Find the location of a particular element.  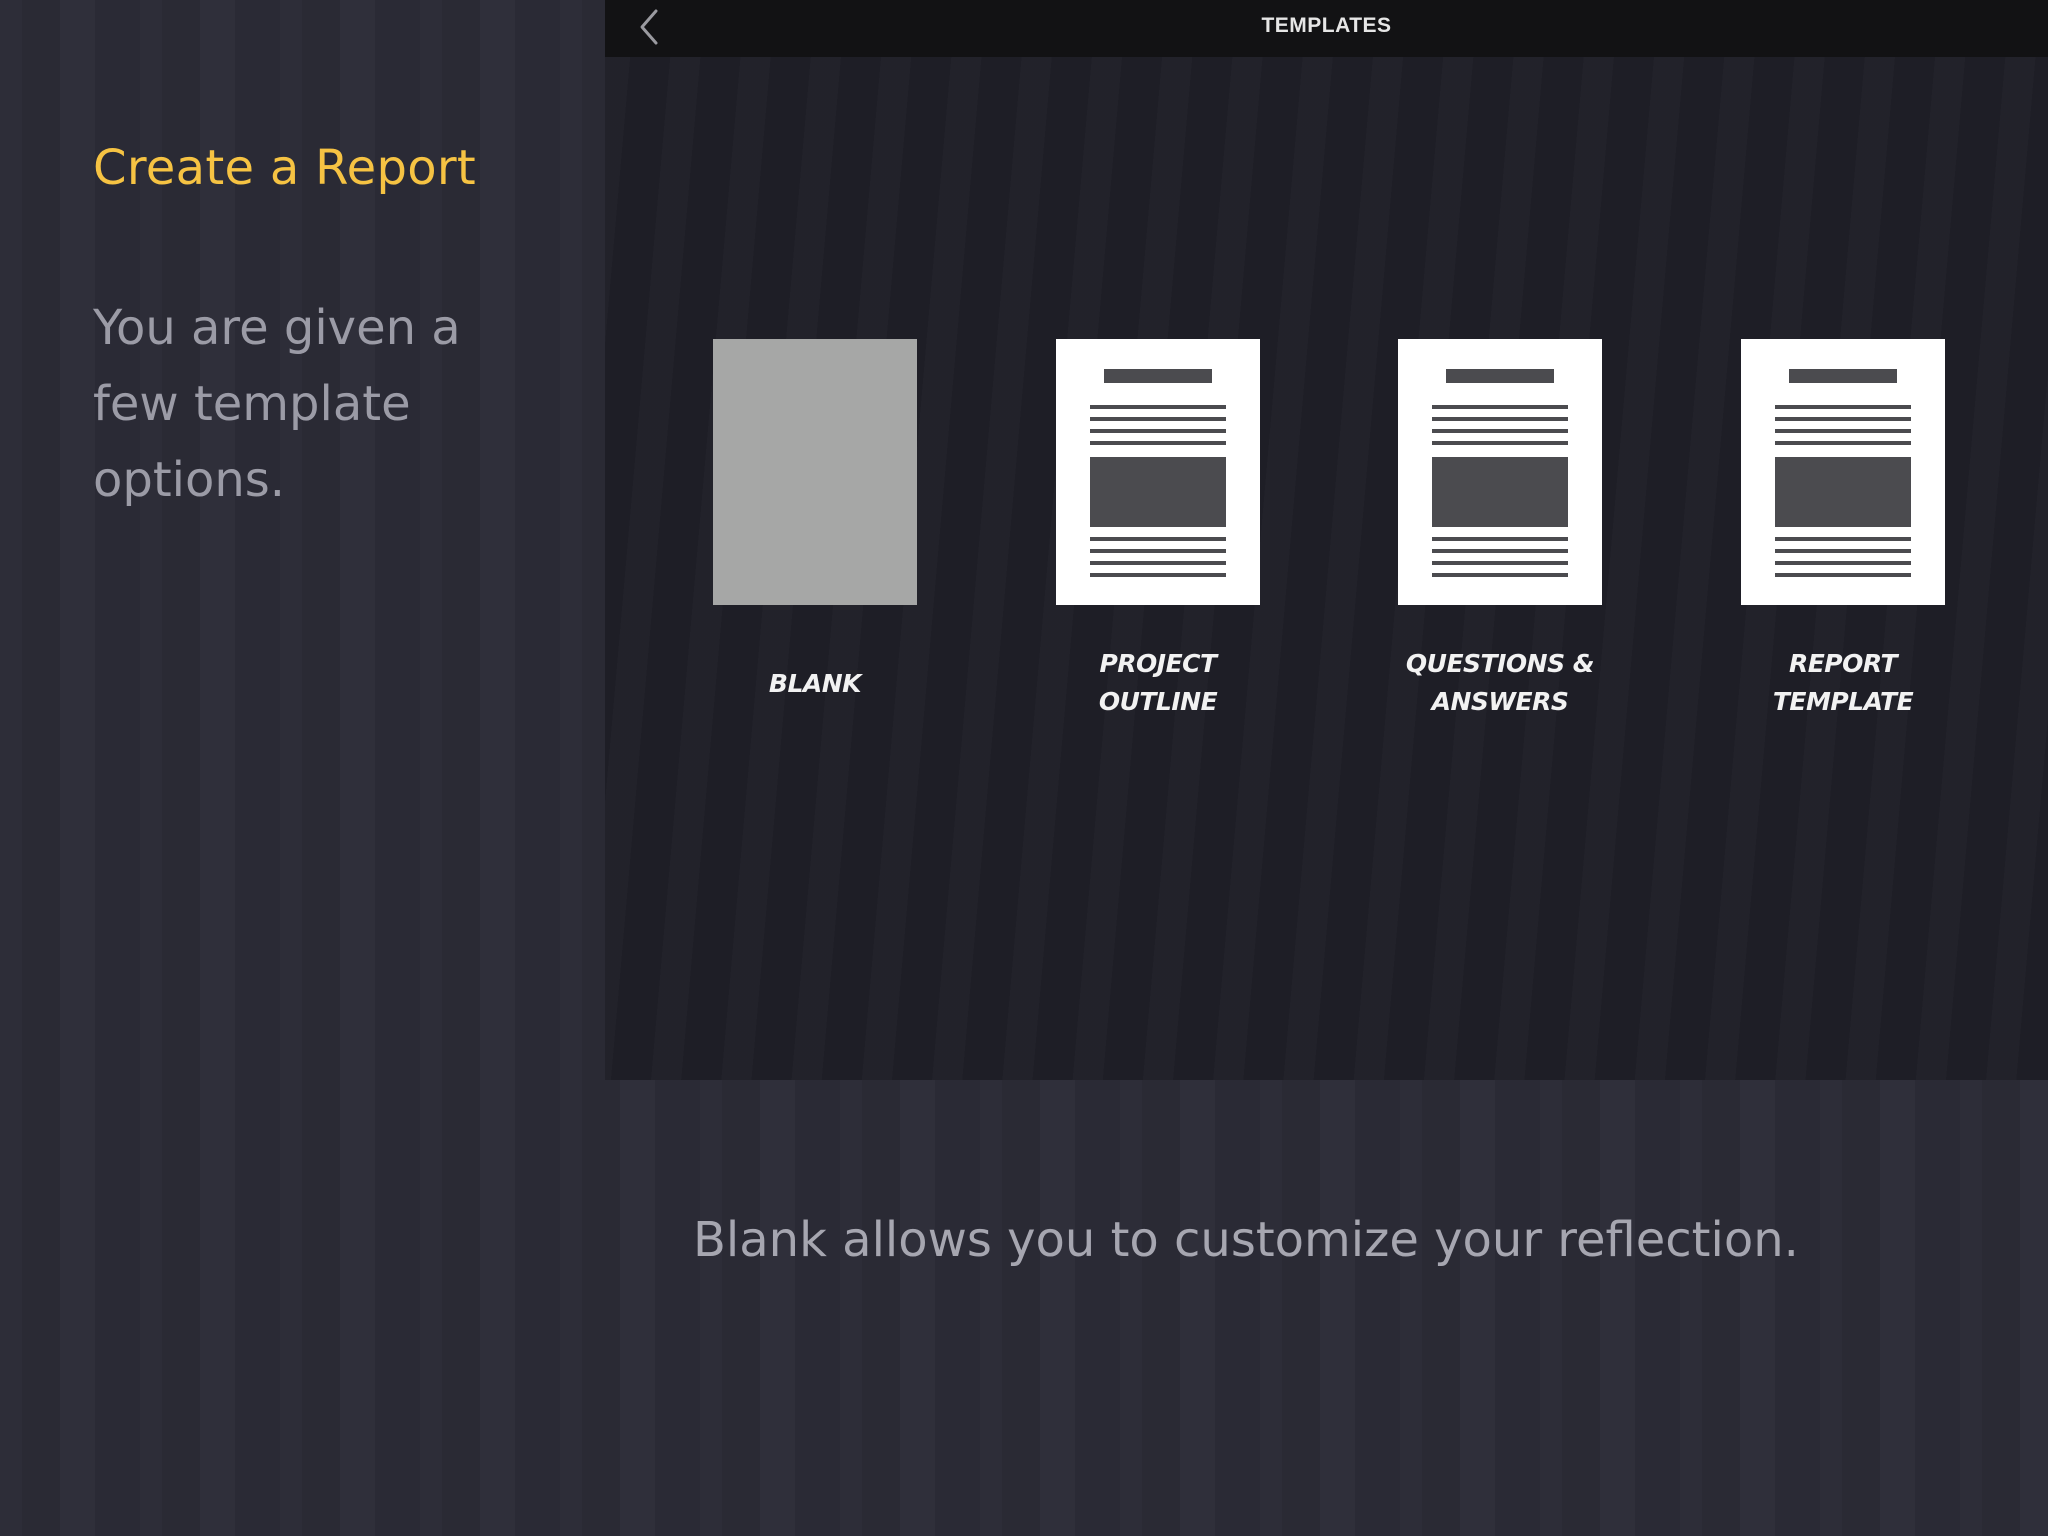

slide-body-text: You are given a few template options. is located at coordinates (277, 404).